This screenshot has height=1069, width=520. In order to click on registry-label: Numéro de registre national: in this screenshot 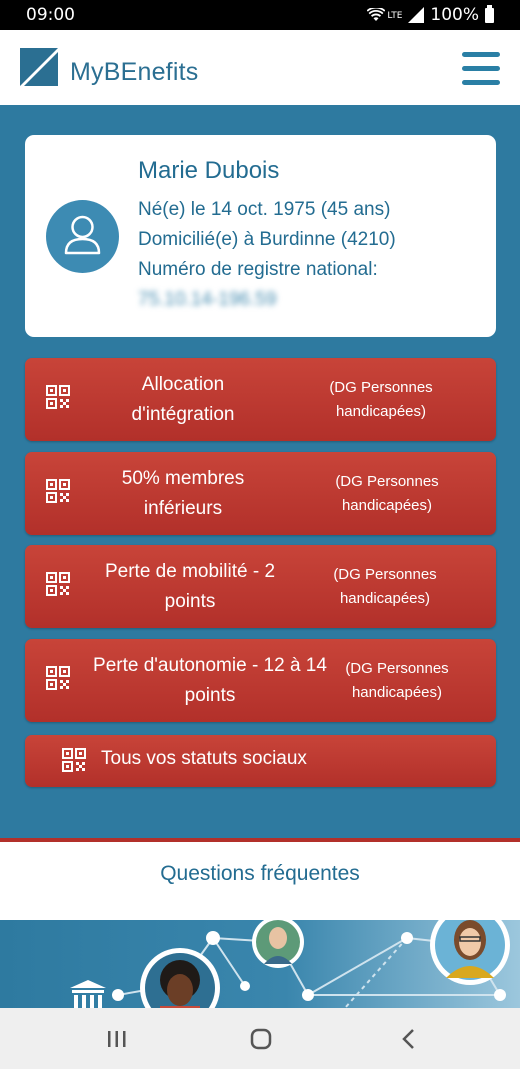, I will do `click(258, 269)`.